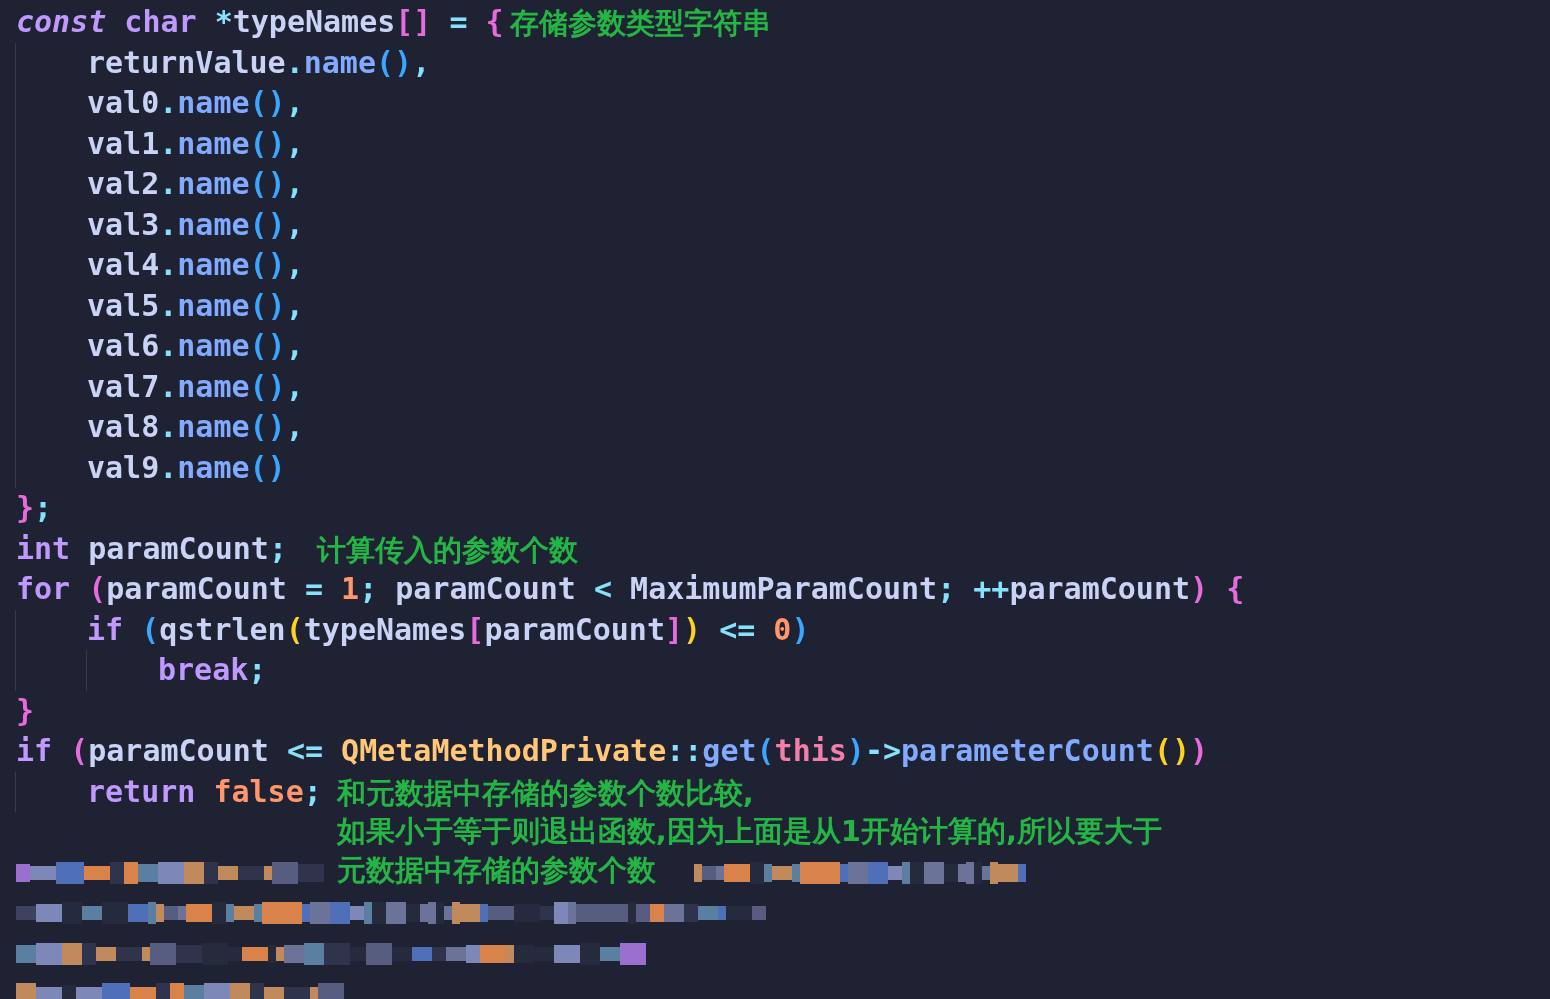 This screenshot has height=999, width=1550. I want to click on code-line: val4.name(),, so click(195, 265).